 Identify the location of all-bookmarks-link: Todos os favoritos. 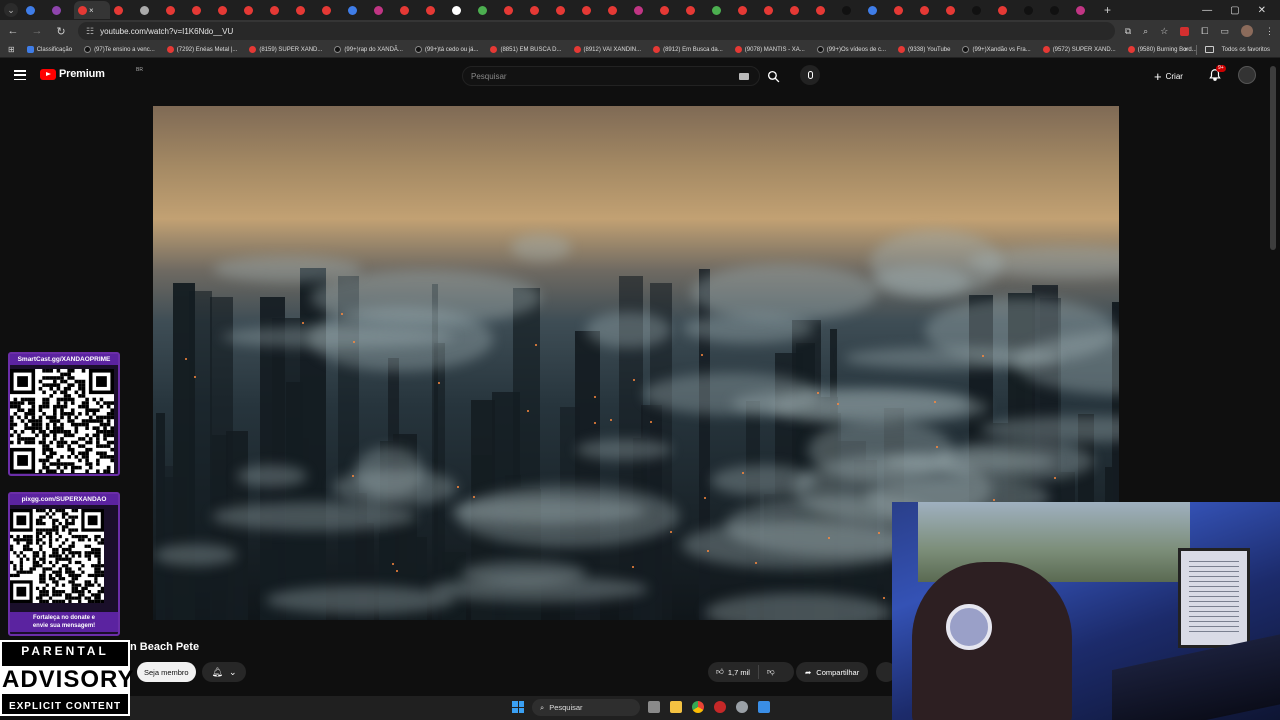
(1246, 50).